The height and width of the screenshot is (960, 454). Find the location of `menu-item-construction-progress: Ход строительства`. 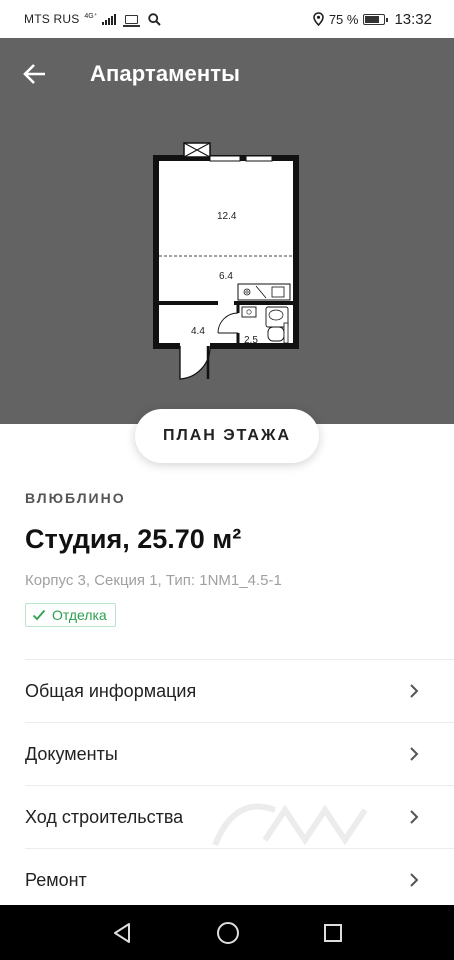

menu-item-construction-progress: Ход строительства is located at coordinates (239, 816).